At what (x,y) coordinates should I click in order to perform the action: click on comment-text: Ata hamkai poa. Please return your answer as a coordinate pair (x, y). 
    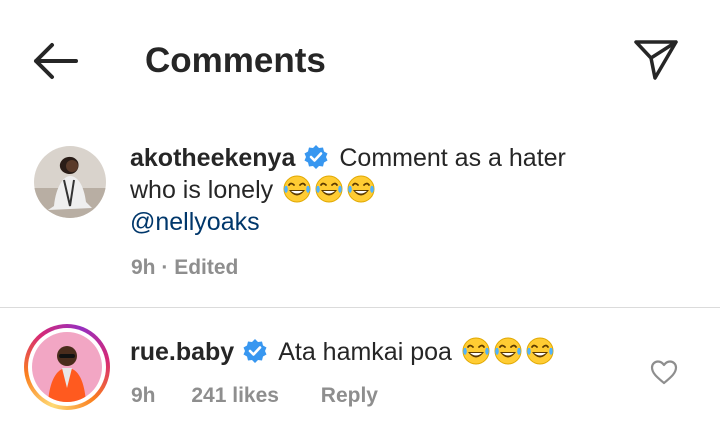
    Looking at the image, I should click on (365, 352).